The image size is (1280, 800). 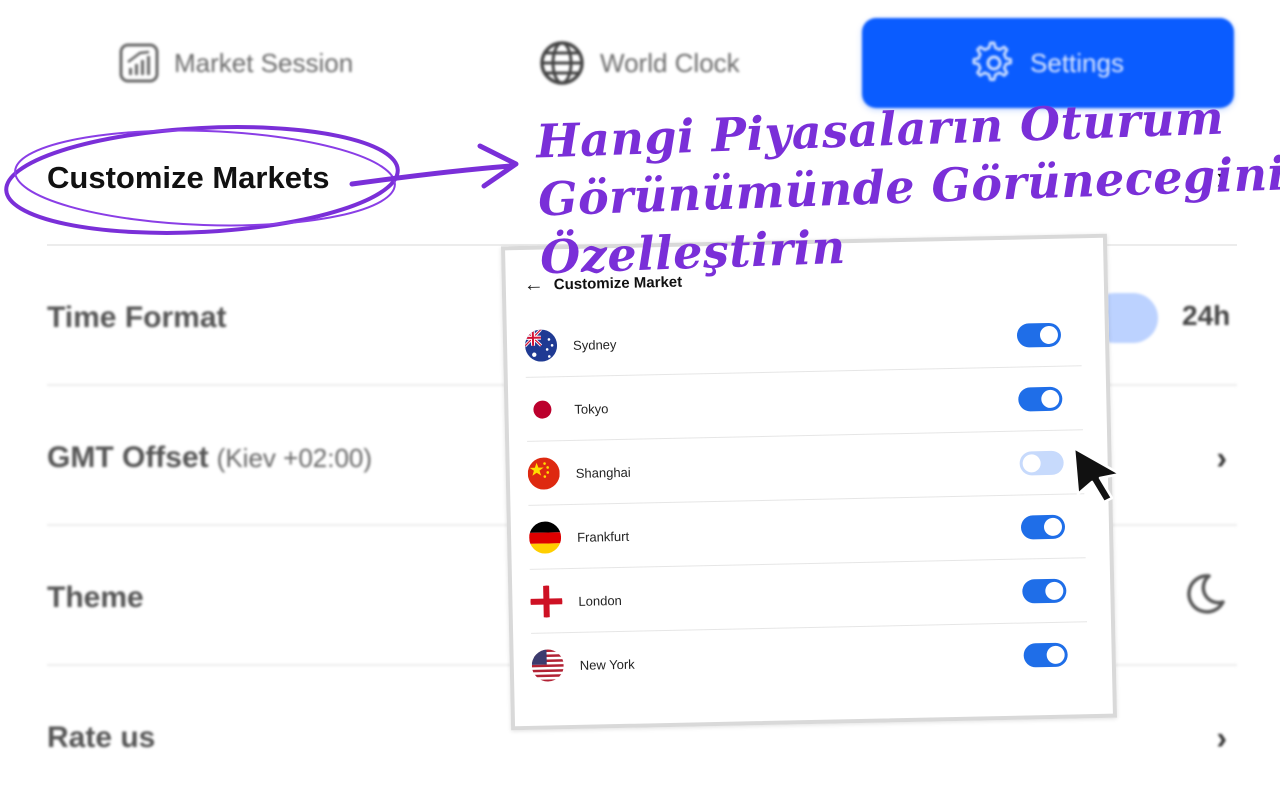 I want to click on germany-flag-icon, so click(x=545, y=537).